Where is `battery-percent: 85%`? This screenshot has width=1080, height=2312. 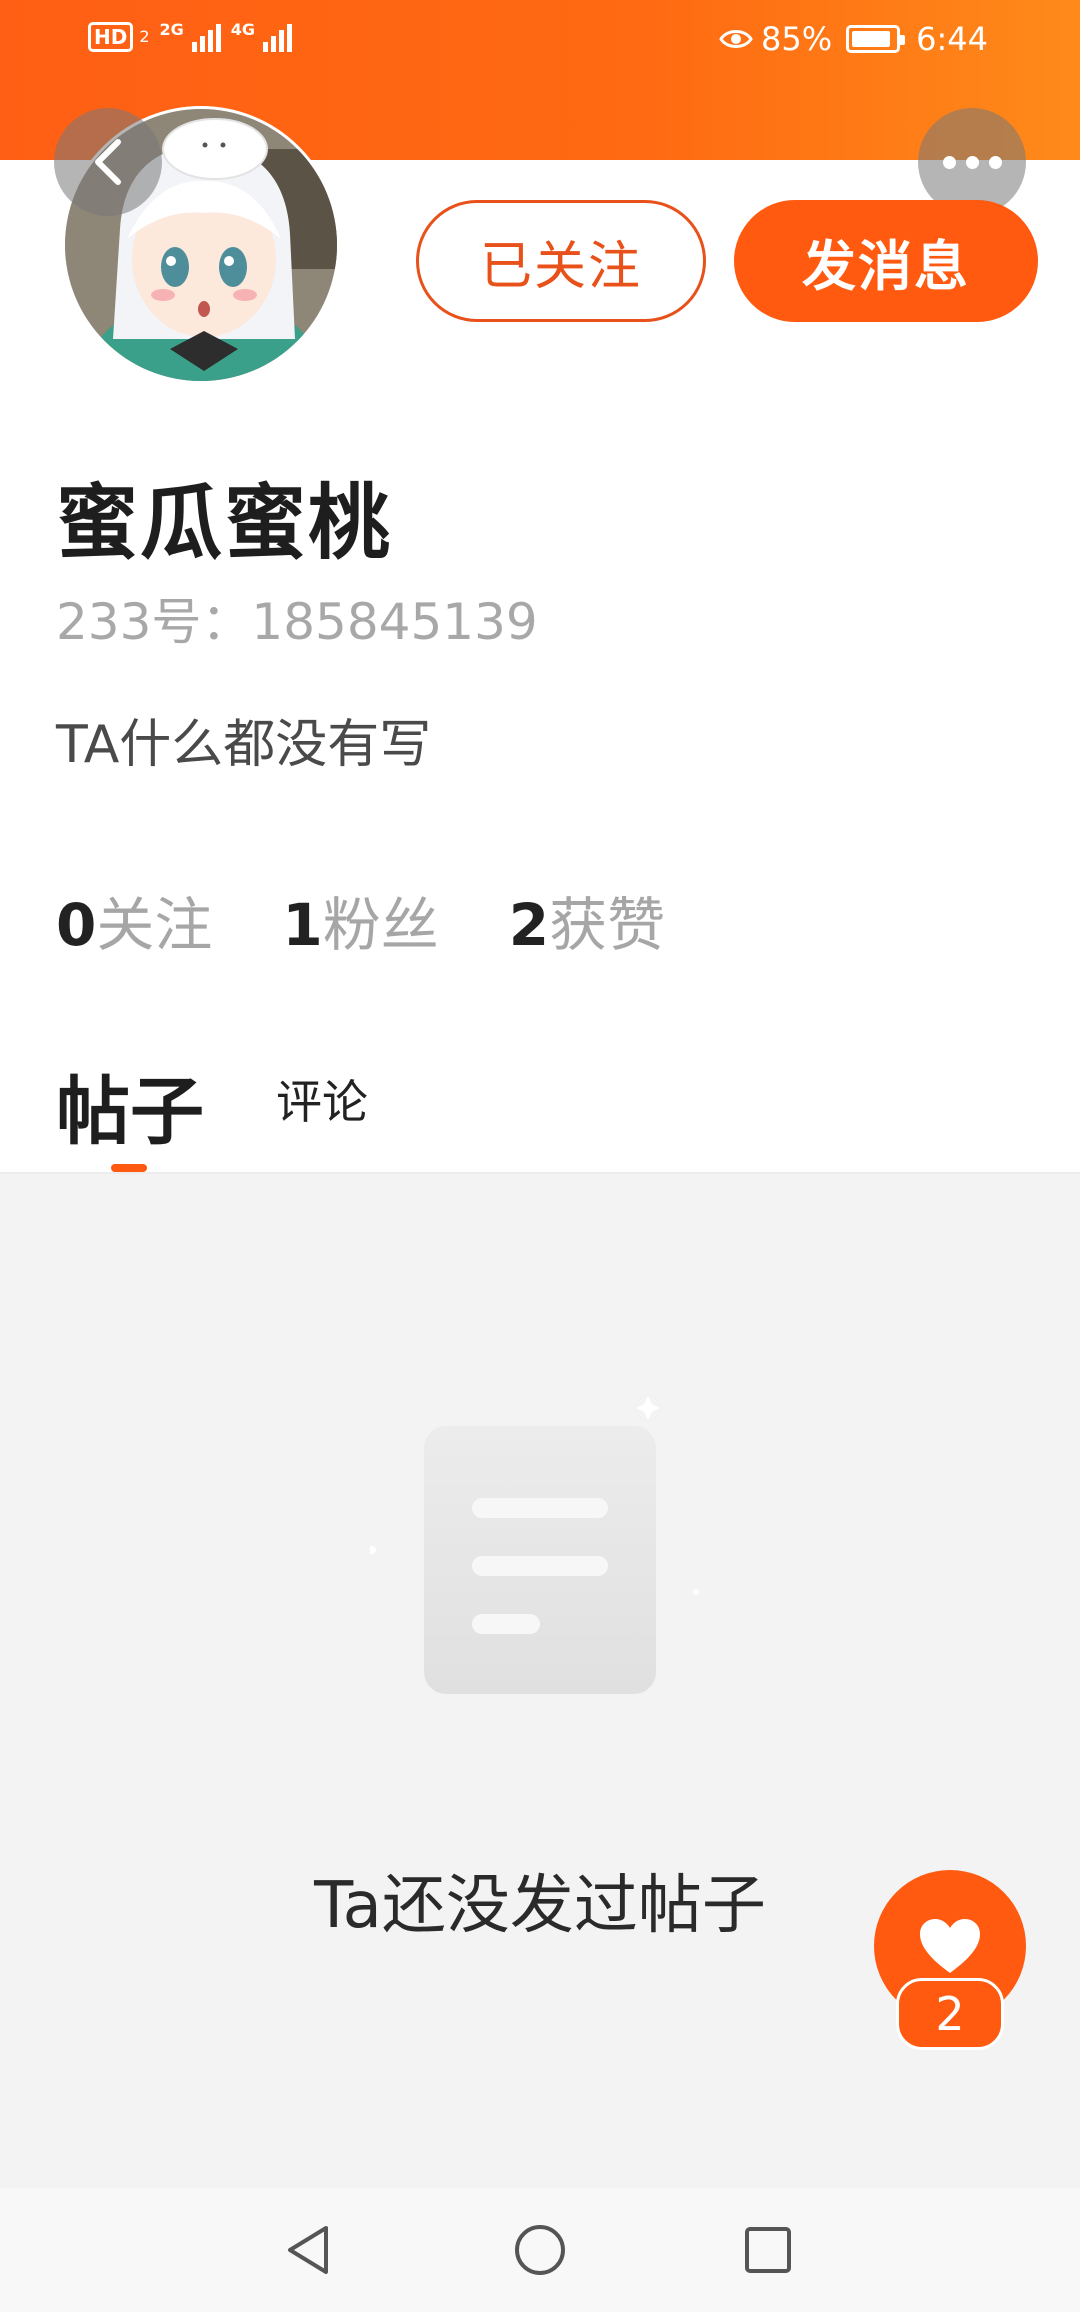 battery-percent: 85% is located at coordinates (797, 39).